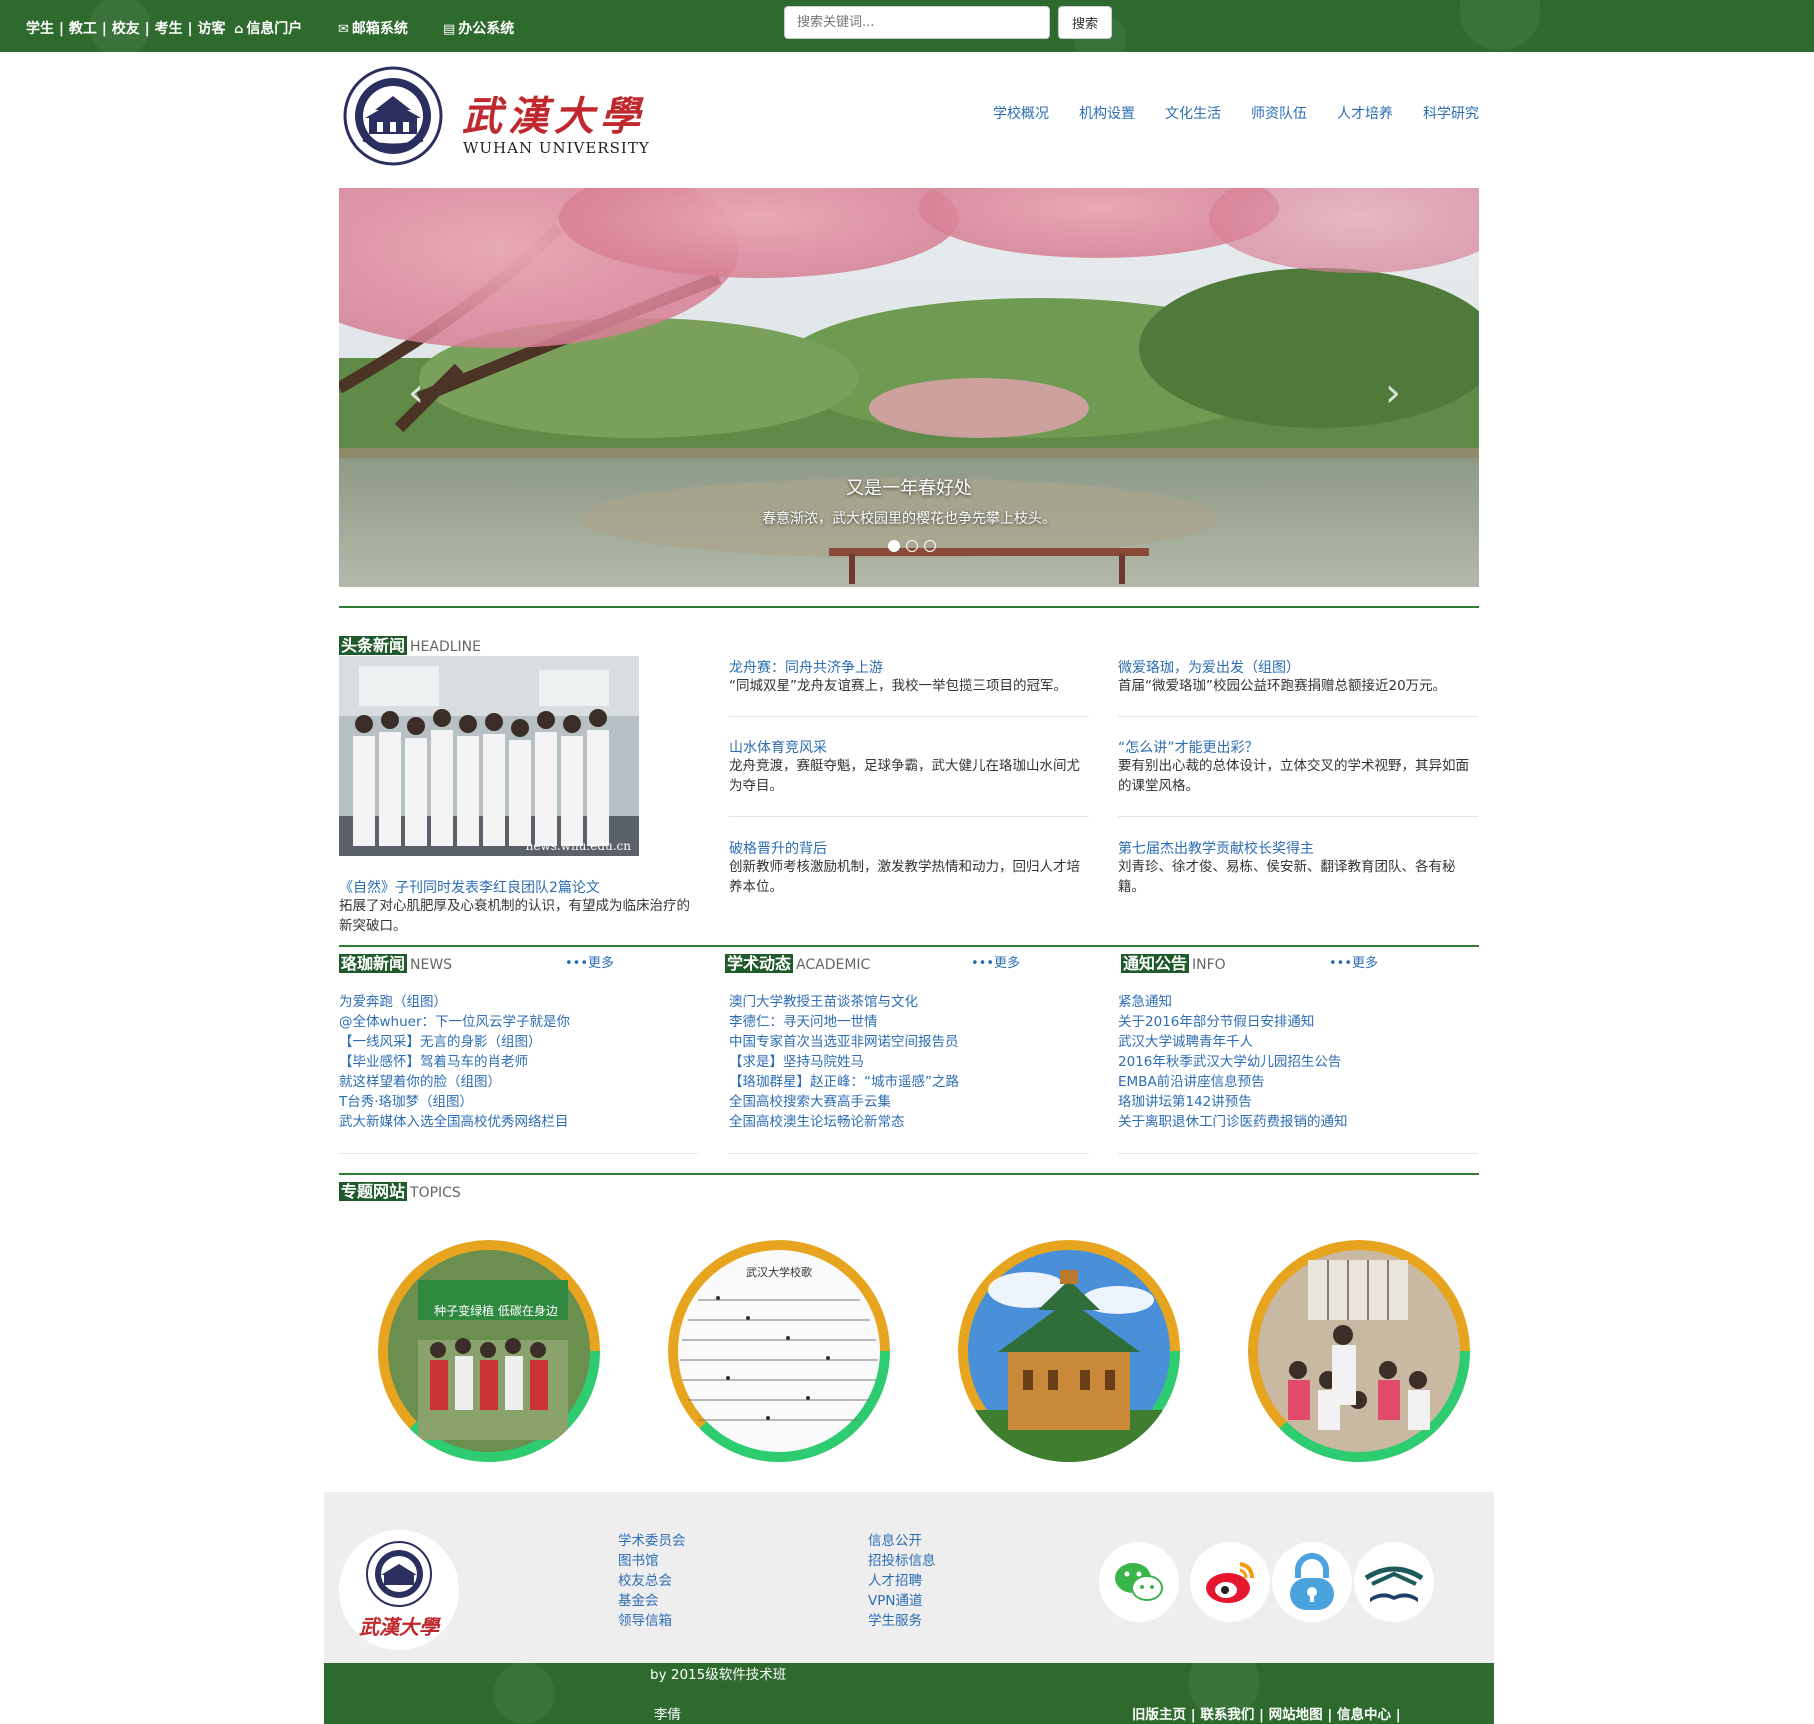  What do you see at coordinates (895, 1541) in the screenshot?
I see `footer-link-info-disclosure: 信息公开` at bounding box center [895, 1541].